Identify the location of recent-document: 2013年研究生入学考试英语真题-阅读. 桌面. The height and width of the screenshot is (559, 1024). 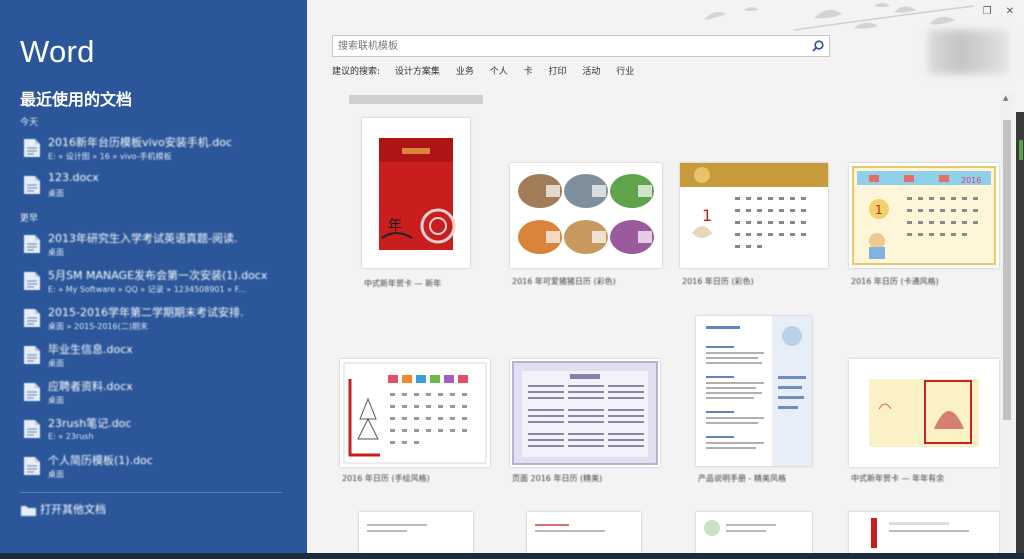
(155, 245).